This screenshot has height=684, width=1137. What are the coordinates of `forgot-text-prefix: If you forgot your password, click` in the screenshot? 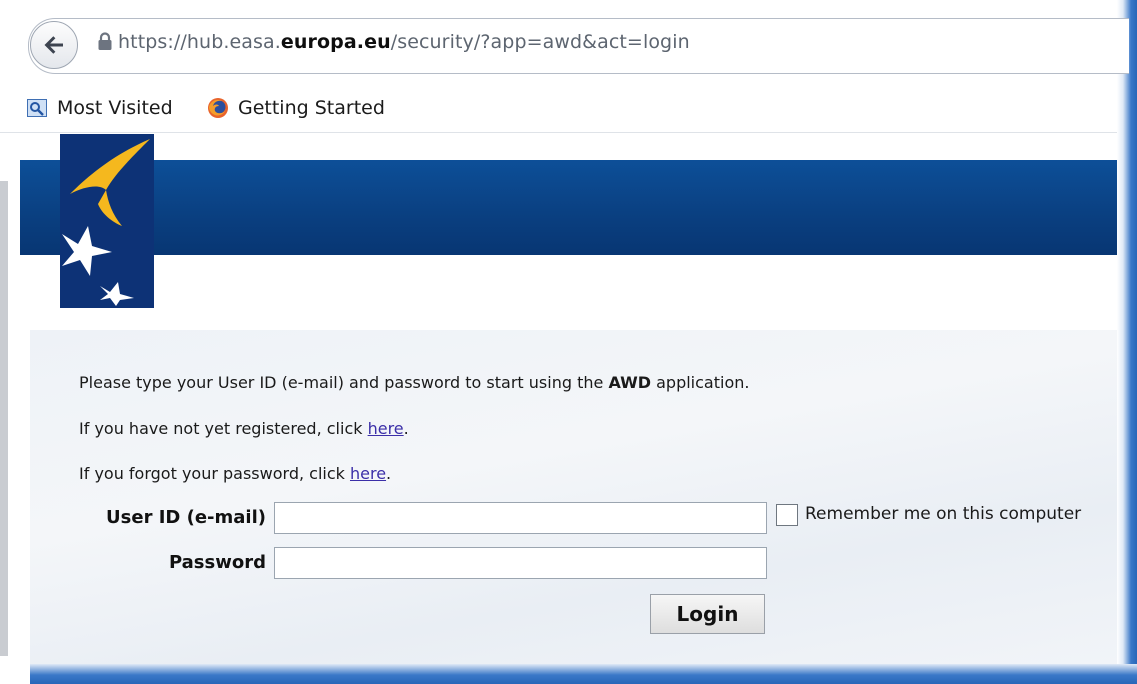 It's located at (214, 473).